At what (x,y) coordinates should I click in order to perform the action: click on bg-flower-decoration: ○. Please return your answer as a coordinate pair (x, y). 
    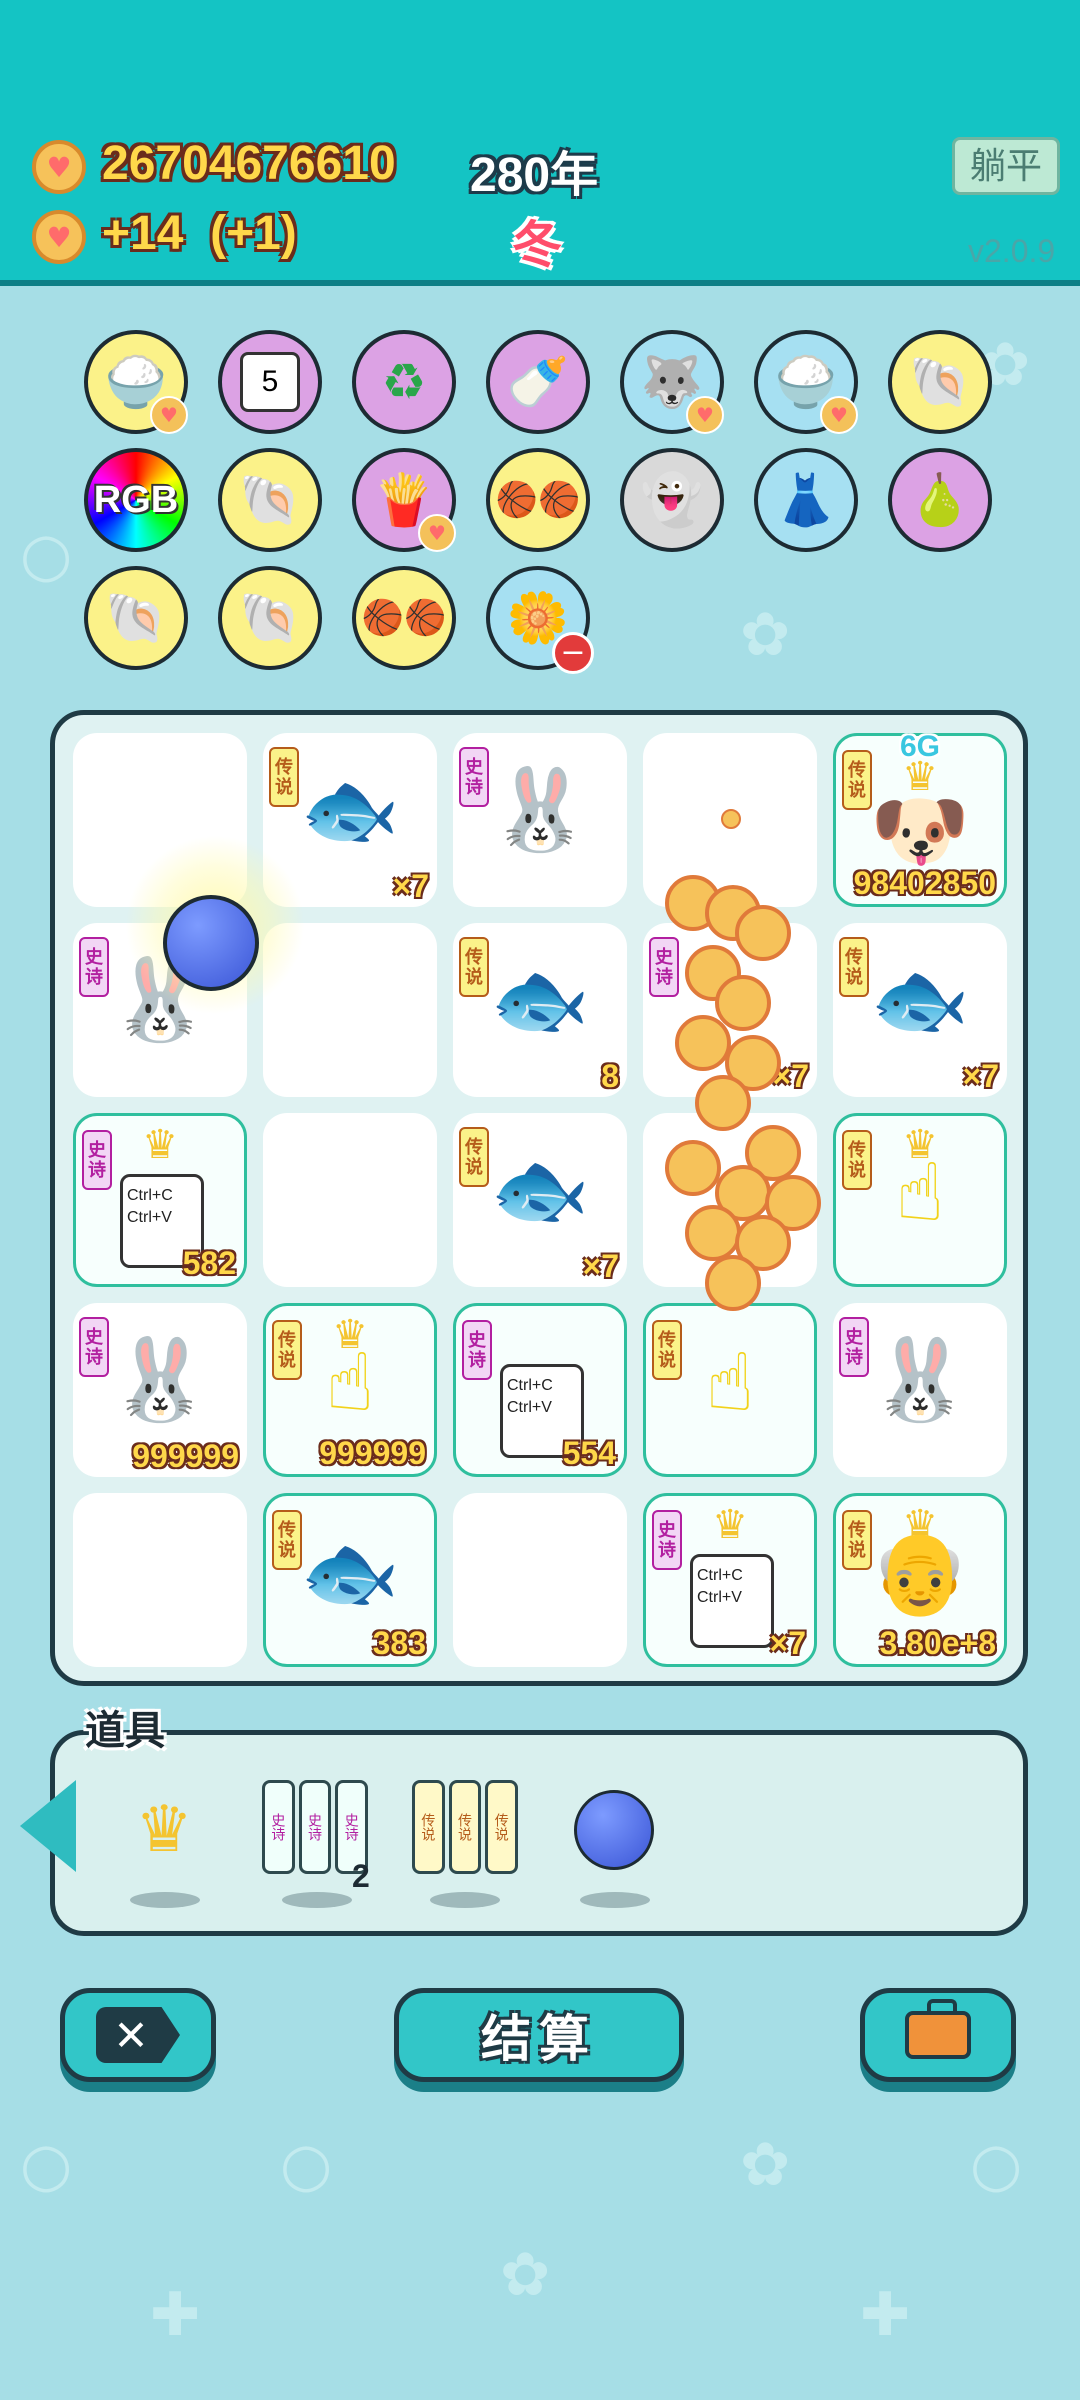
    Looking at the image, I should click on (306, 2165).